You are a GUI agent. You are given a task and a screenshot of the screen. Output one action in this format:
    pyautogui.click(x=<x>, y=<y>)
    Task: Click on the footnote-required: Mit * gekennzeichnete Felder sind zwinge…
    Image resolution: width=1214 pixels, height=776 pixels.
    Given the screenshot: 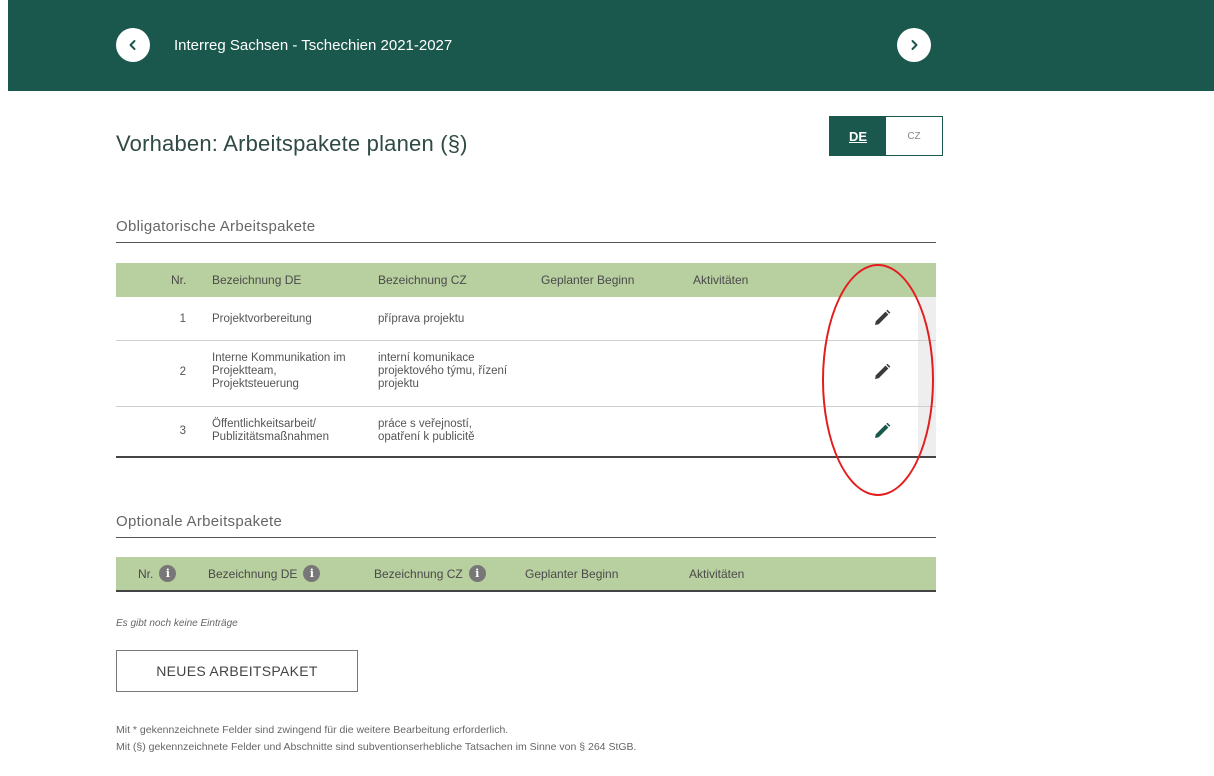 What is the action you would take?
    pyautogui.click(x=312, y=730)
    